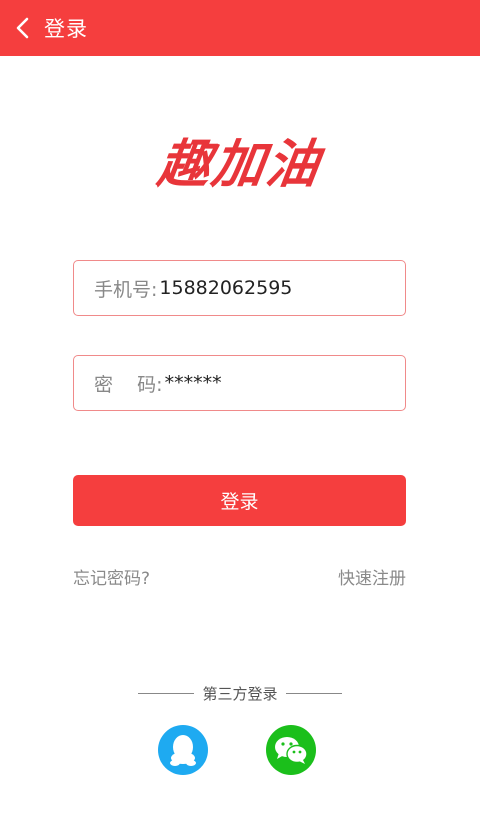 The image size is (480, 828). Describe the element at coordinates (313, 693) in the screenshot. I see `divider-right` at that location.